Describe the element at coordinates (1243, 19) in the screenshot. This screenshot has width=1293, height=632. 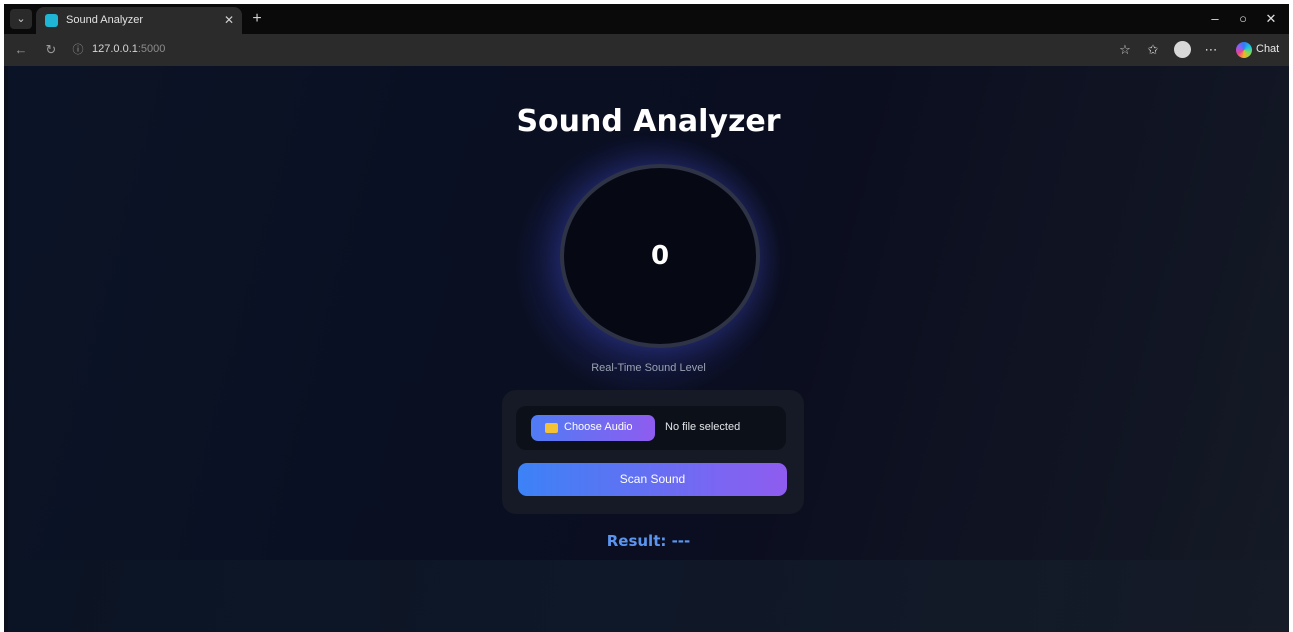
I see `restore-icon: ○` at that location.